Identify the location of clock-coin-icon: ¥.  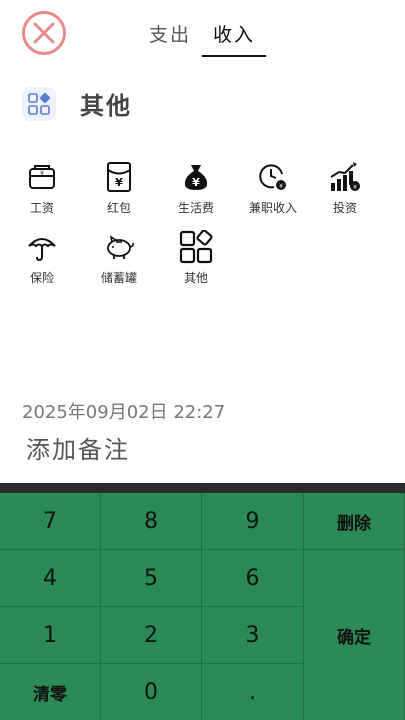
(273, 177).